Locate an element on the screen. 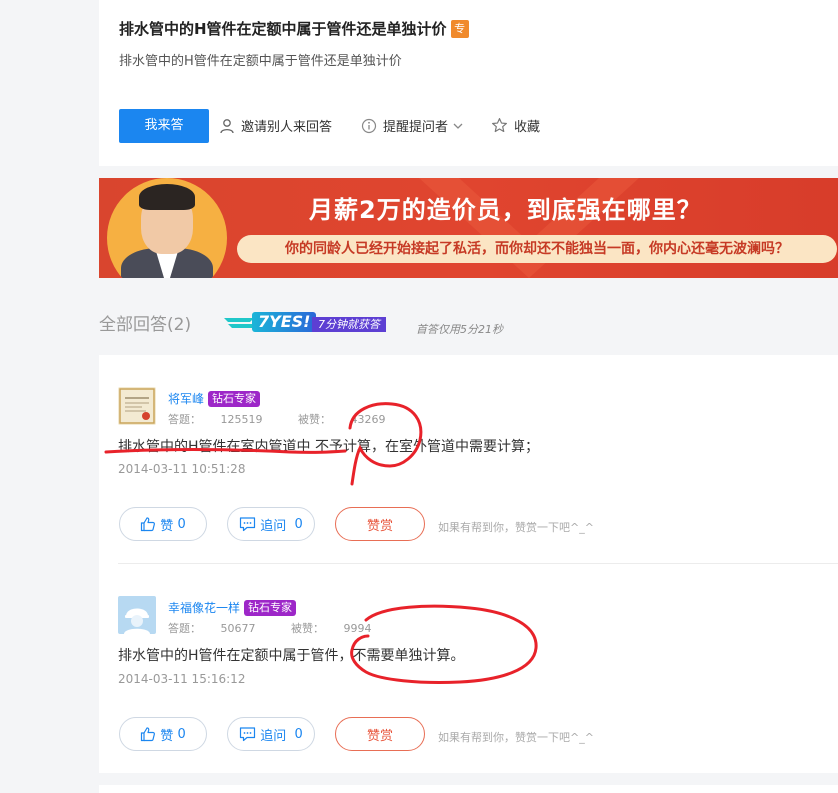 The image size is (838, 793). remind-label: 提醒提问者 is located at coordinates (416, 127).